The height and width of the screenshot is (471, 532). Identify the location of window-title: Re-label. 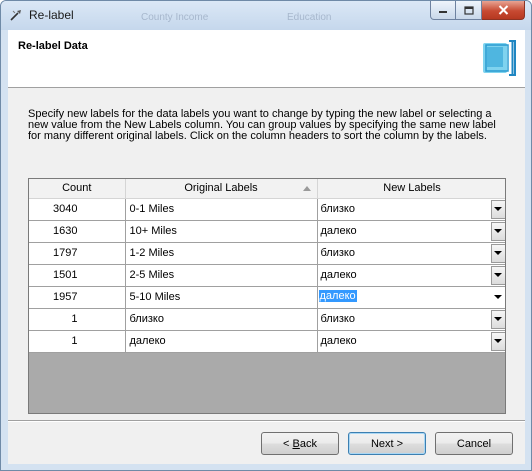
(51, 15).